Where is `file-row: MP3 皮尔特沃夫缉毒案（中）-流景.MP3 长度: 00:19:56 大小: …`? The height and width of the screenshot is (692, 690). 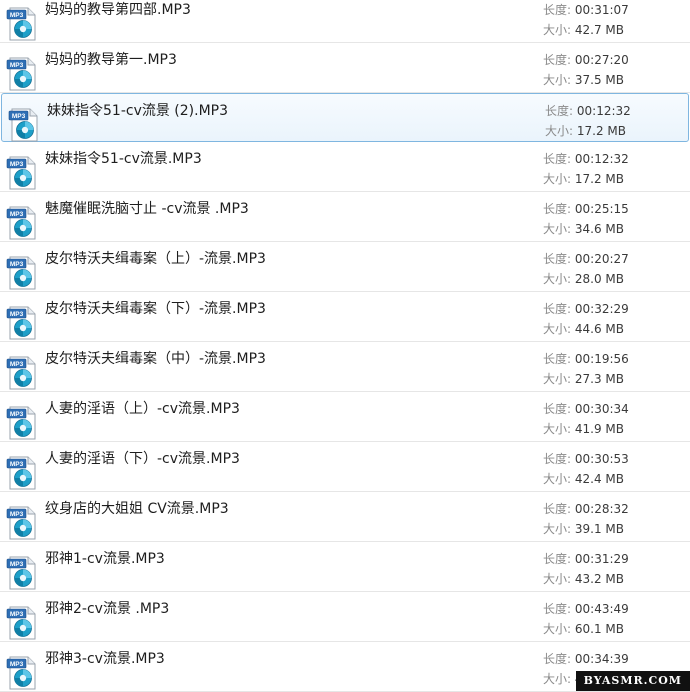
file-row: MP3 皮尔特沃夫缉毒案（中）-流景.MP3 长度: 00:19:56 大小: … is located at coordinates (345, 367).